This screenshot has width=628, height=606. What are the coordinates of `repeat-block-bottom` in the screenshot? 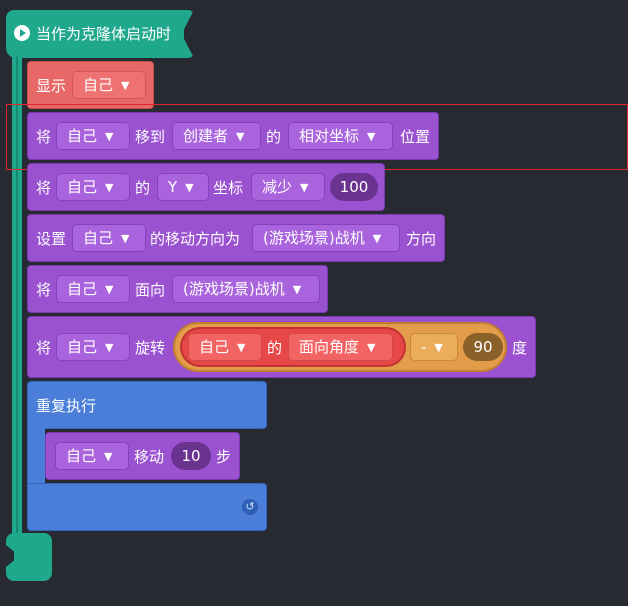 It's located at (147, 507).